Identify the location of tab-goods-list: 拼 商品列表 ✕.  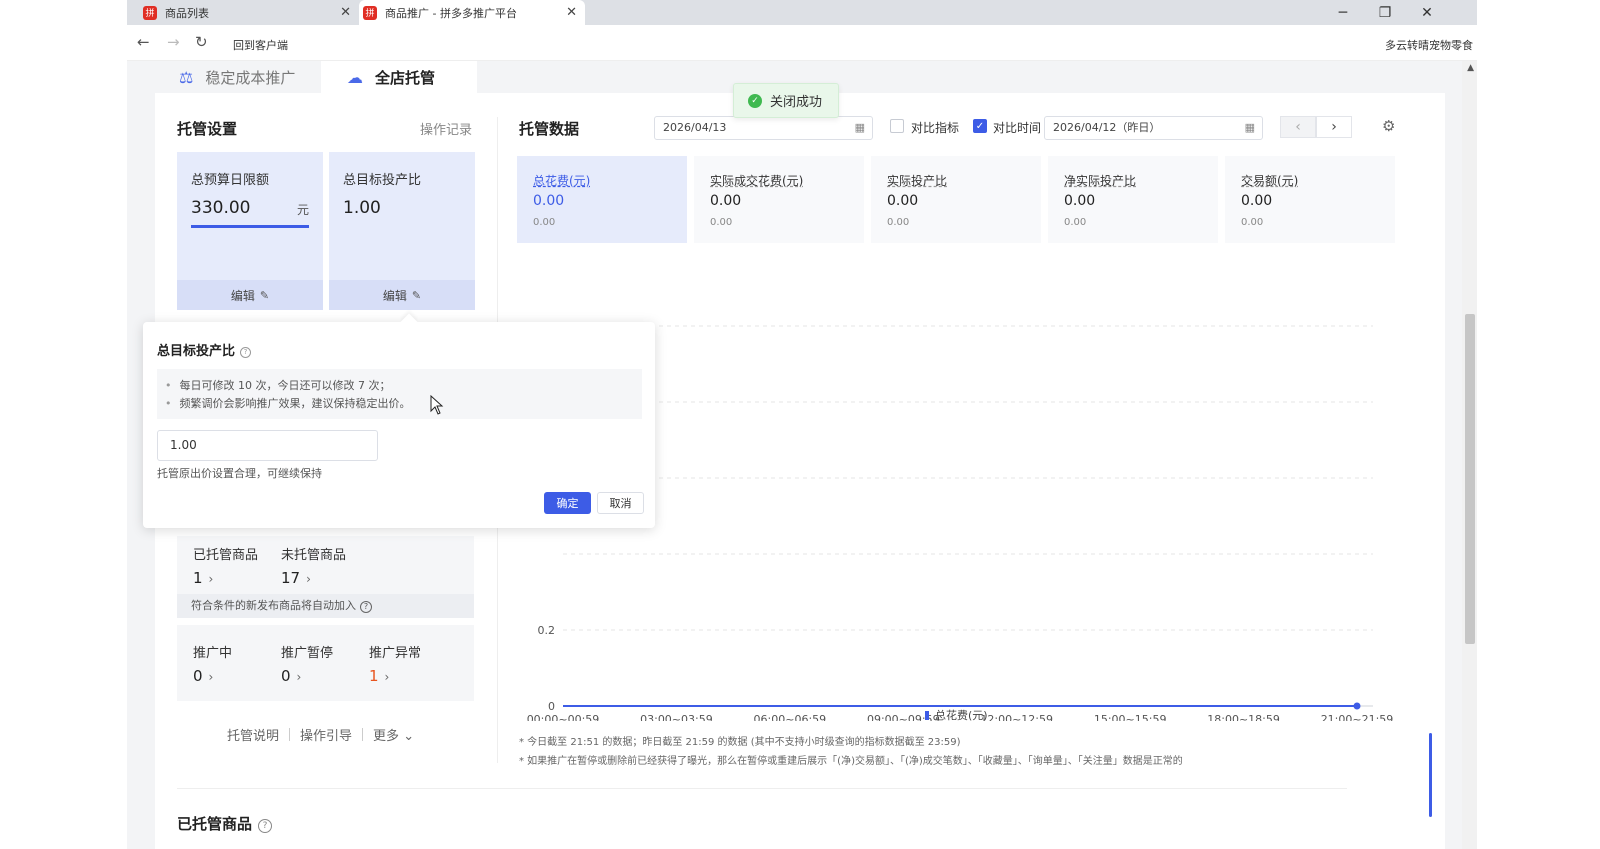
(243, 12).